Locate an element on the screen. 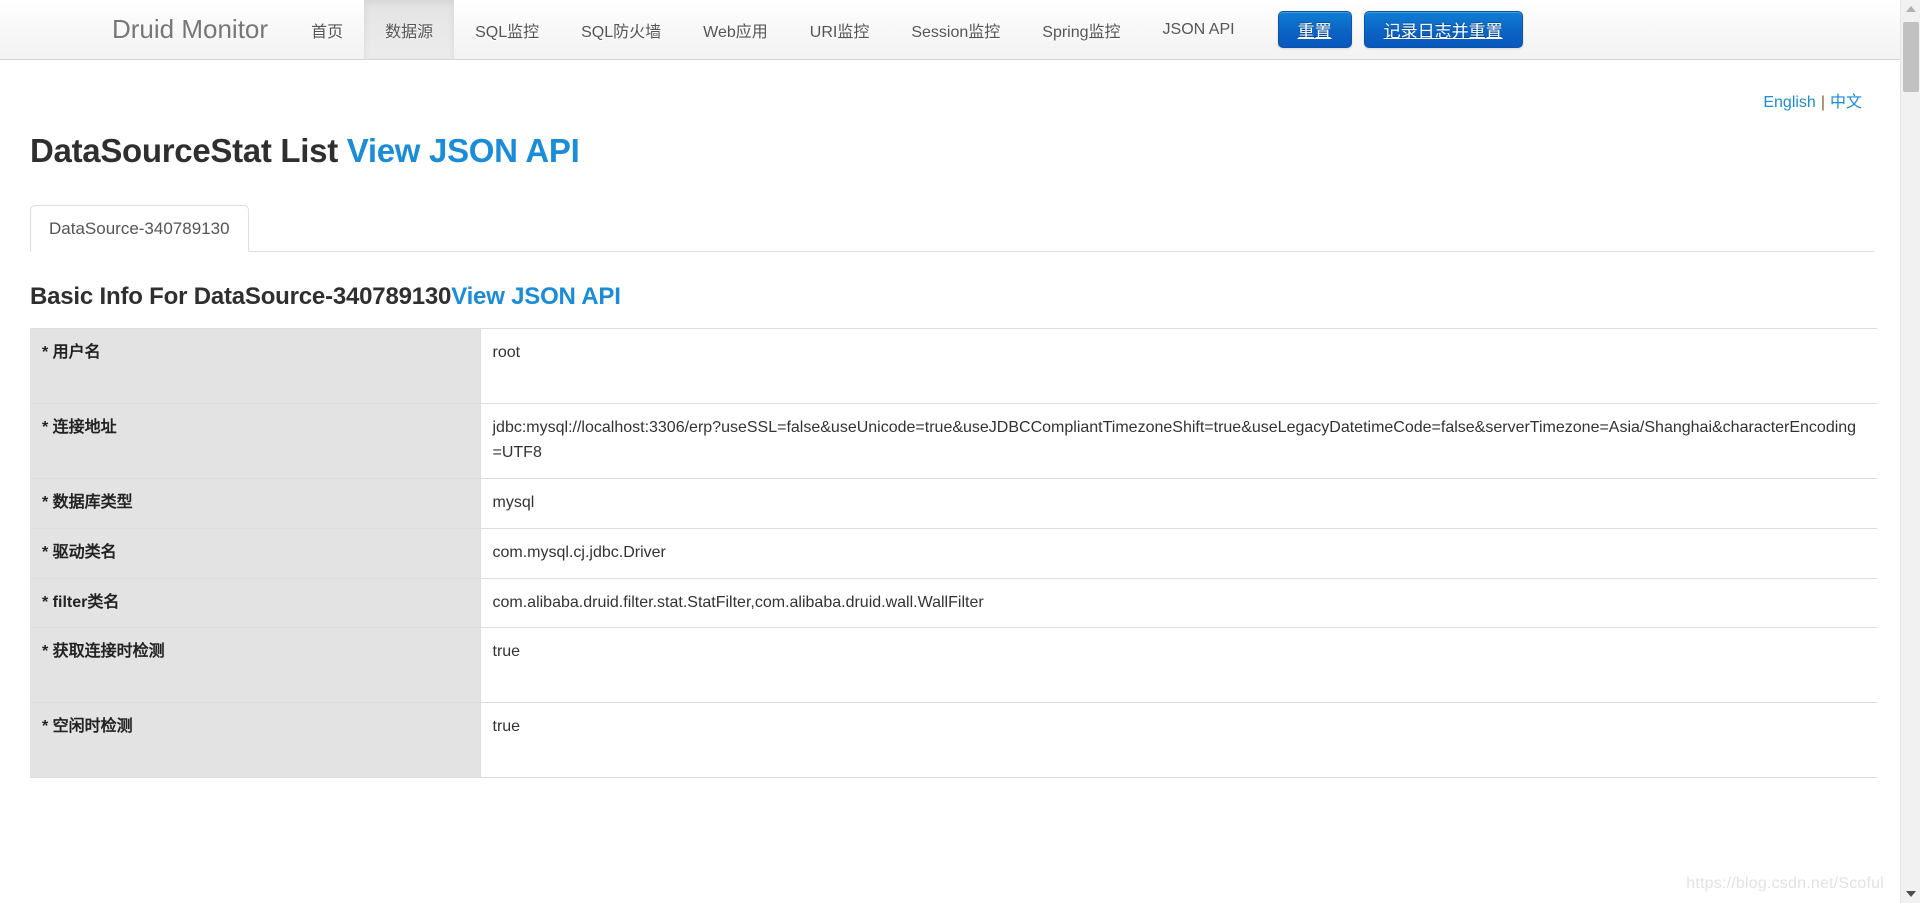  nav-item-web-app: Web应用 is located at coordinates (735, 29).